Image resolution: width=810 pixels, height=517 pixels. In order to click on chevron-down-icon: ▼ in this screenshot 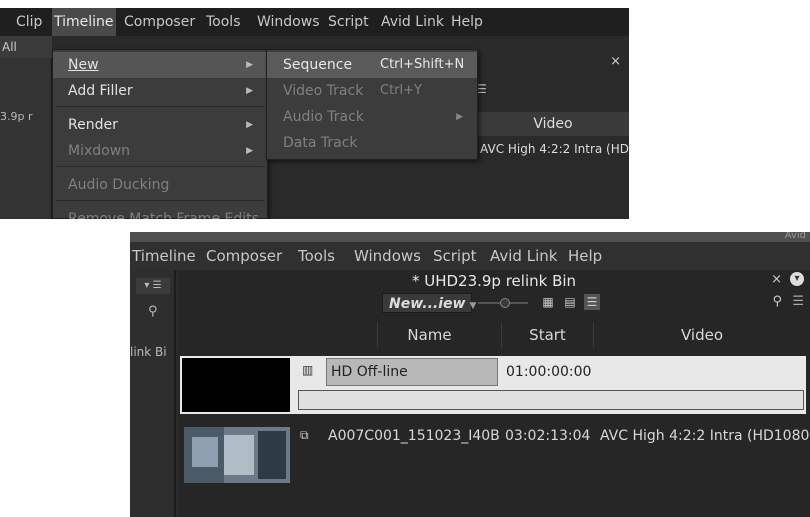, I will do `click(473, 306)`.